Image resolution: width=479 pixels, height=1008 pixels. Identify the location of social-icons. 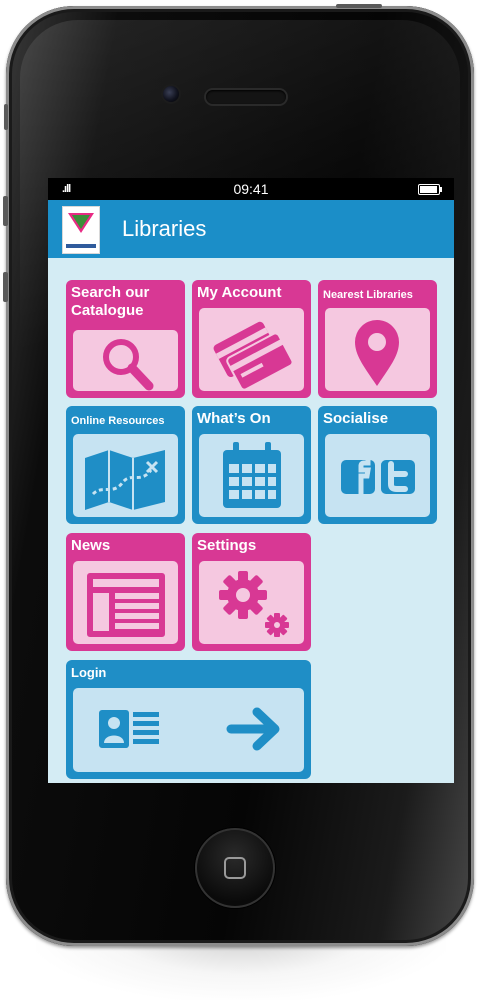
(378, 476).